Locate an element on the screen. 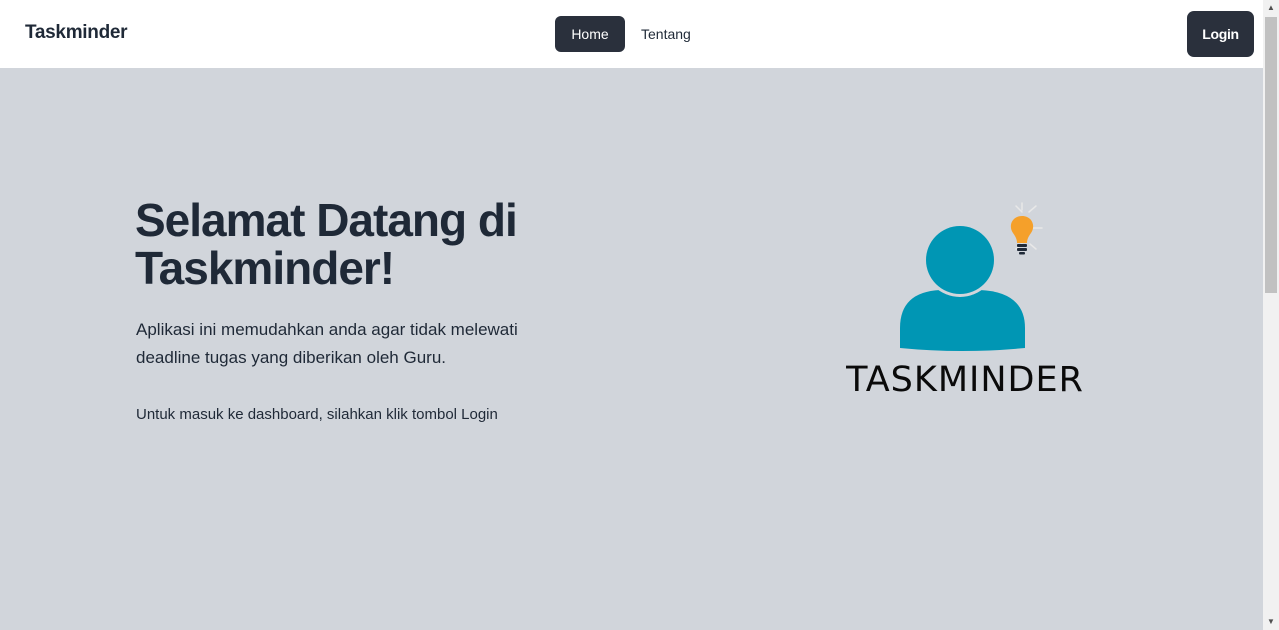 The image size is (1279, 630). nav-link-tentang: Tentang is located at coordinates (666, 34).